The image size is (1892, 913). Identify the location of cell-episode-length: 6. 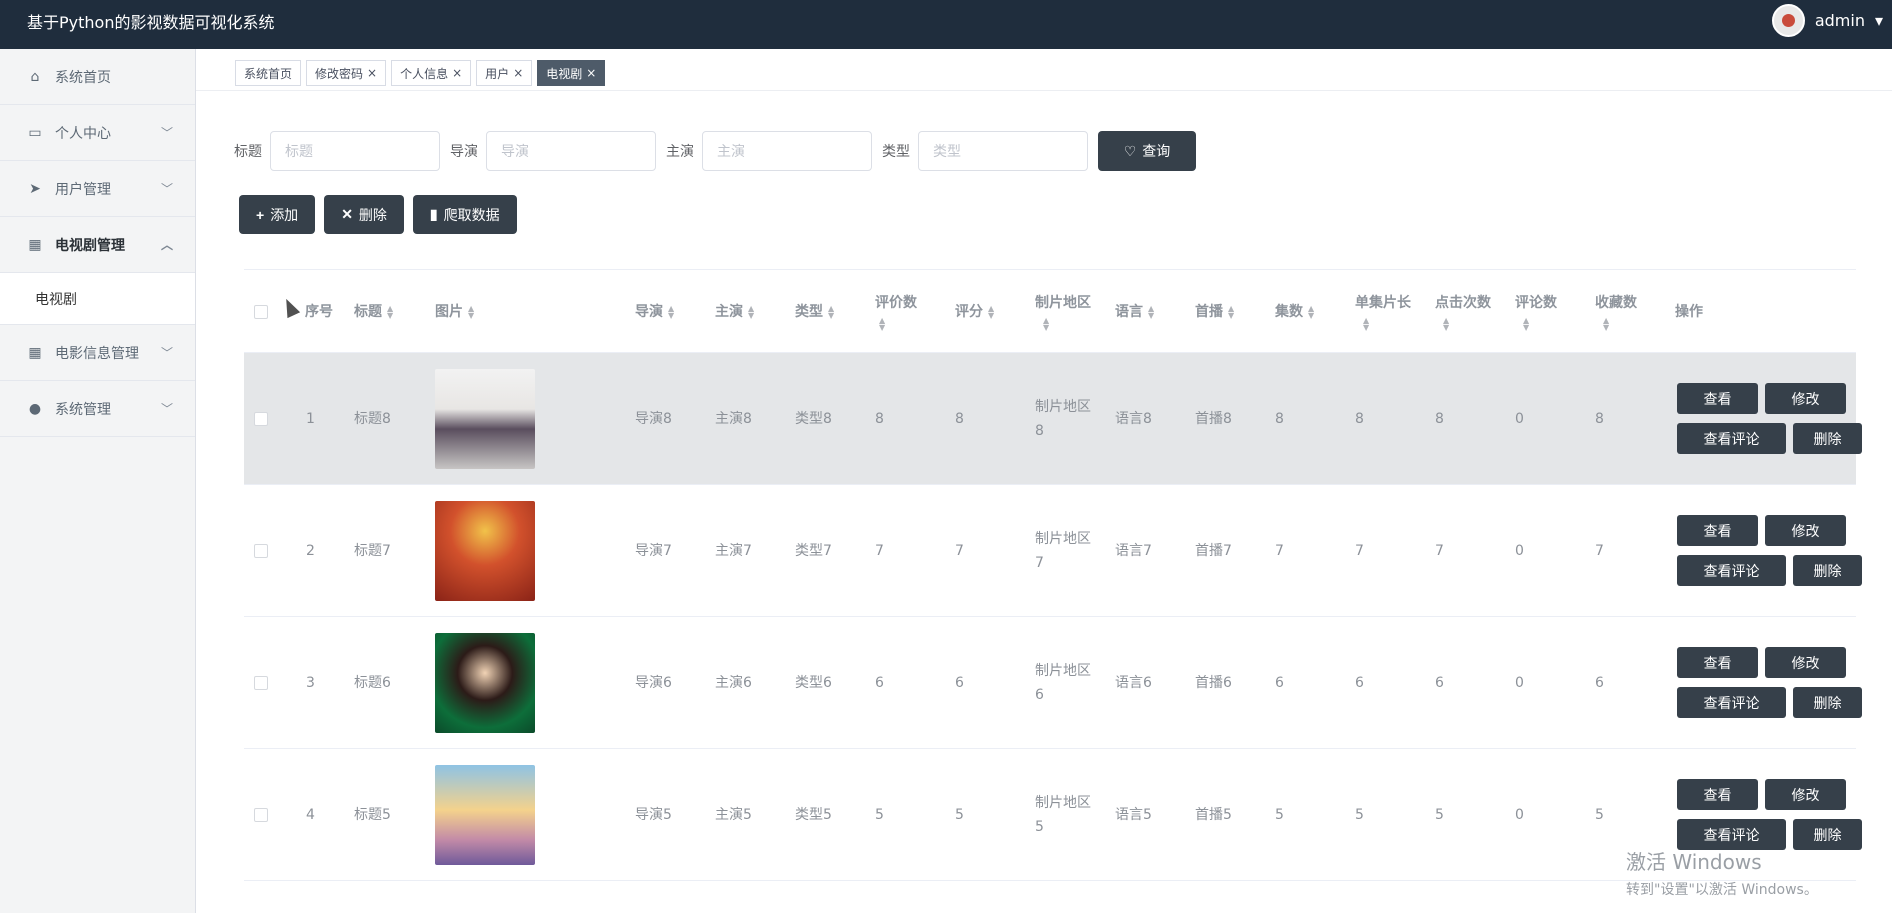
(1359, 683).